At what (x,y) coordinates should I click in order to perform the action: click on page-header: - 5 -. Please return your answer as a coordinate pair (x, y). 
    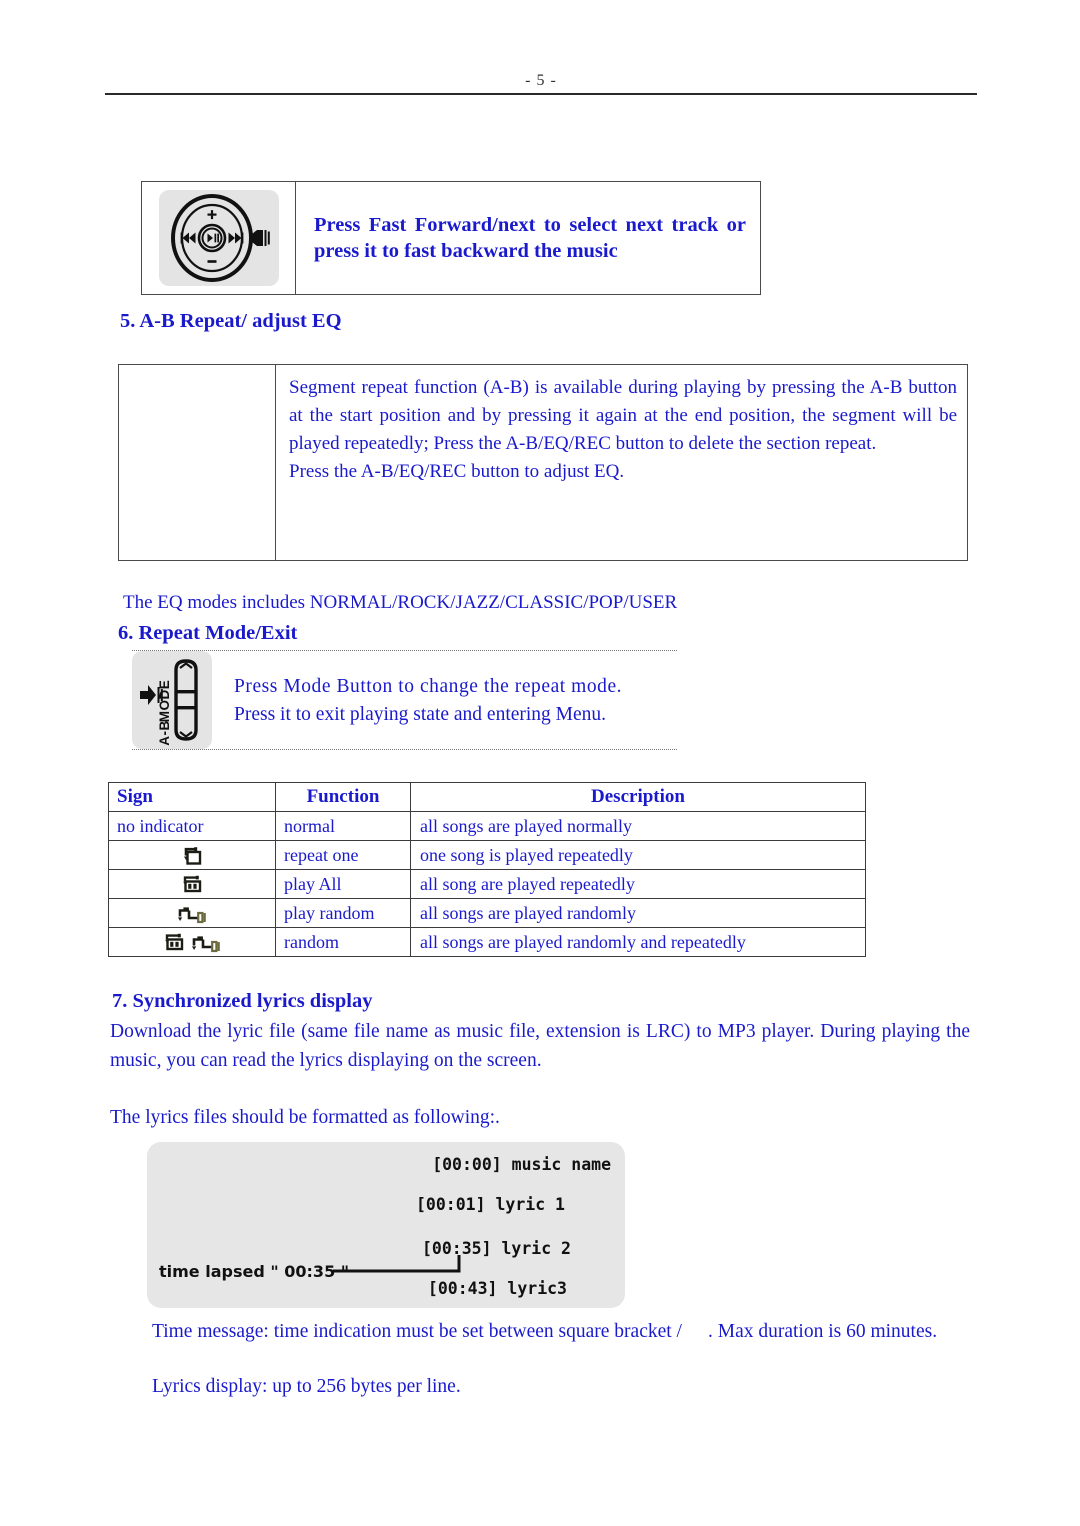
    Looking at the image, I should click on (541, 83).